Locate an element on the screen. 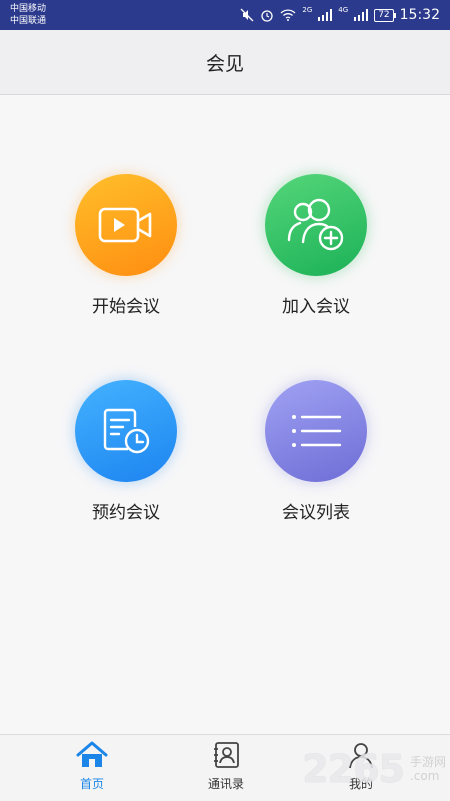 The height and width of the screenshot is (801, 450). wifi-icon is located at coordinates (288, 15).